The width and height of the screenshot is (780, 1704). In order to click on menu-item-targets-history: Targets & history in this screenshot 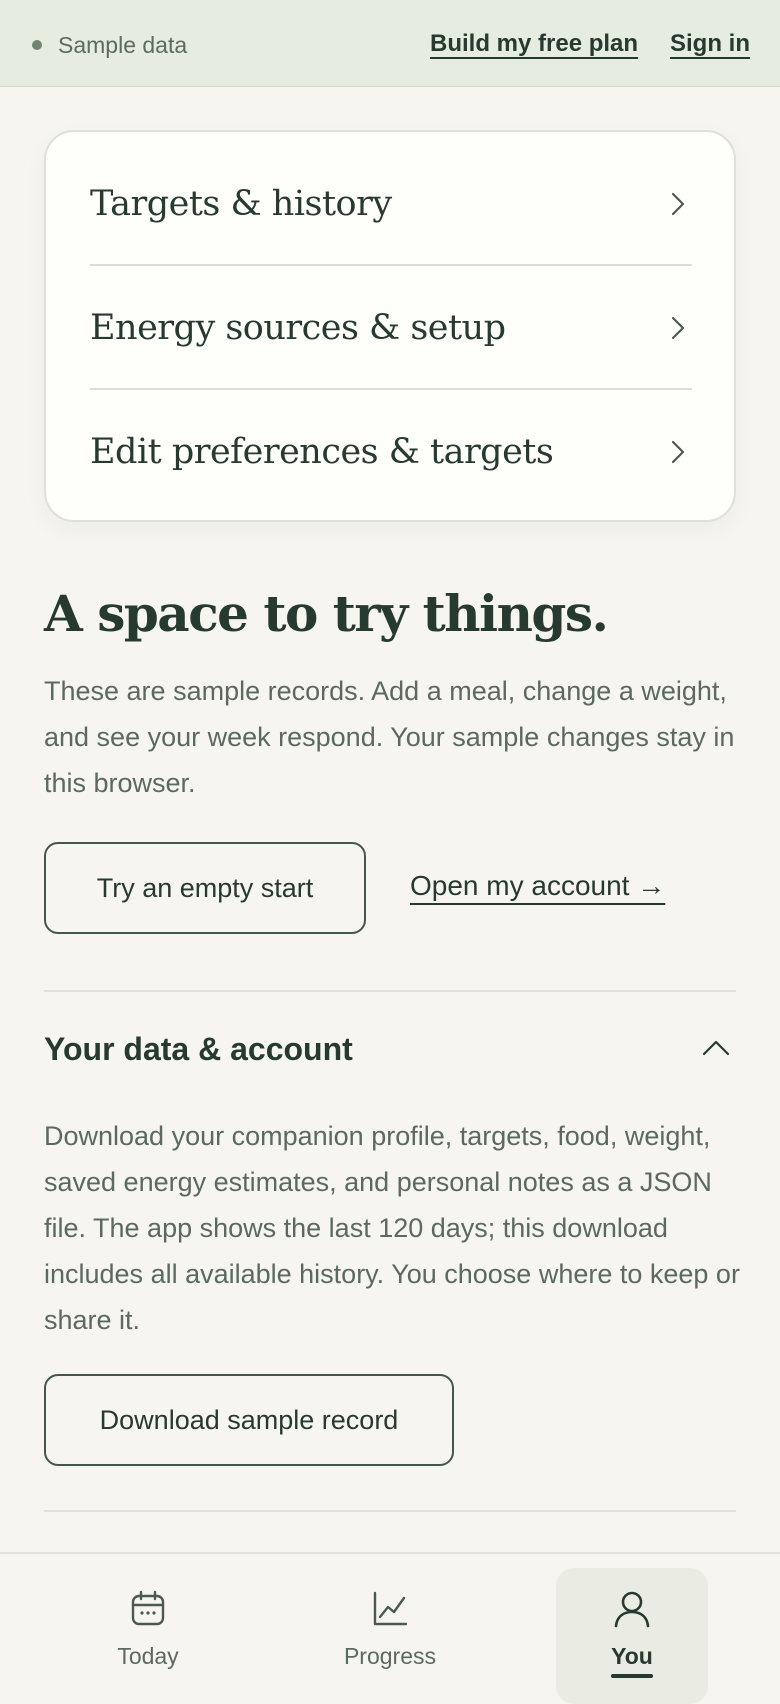, I will do `click(391, 204)`.